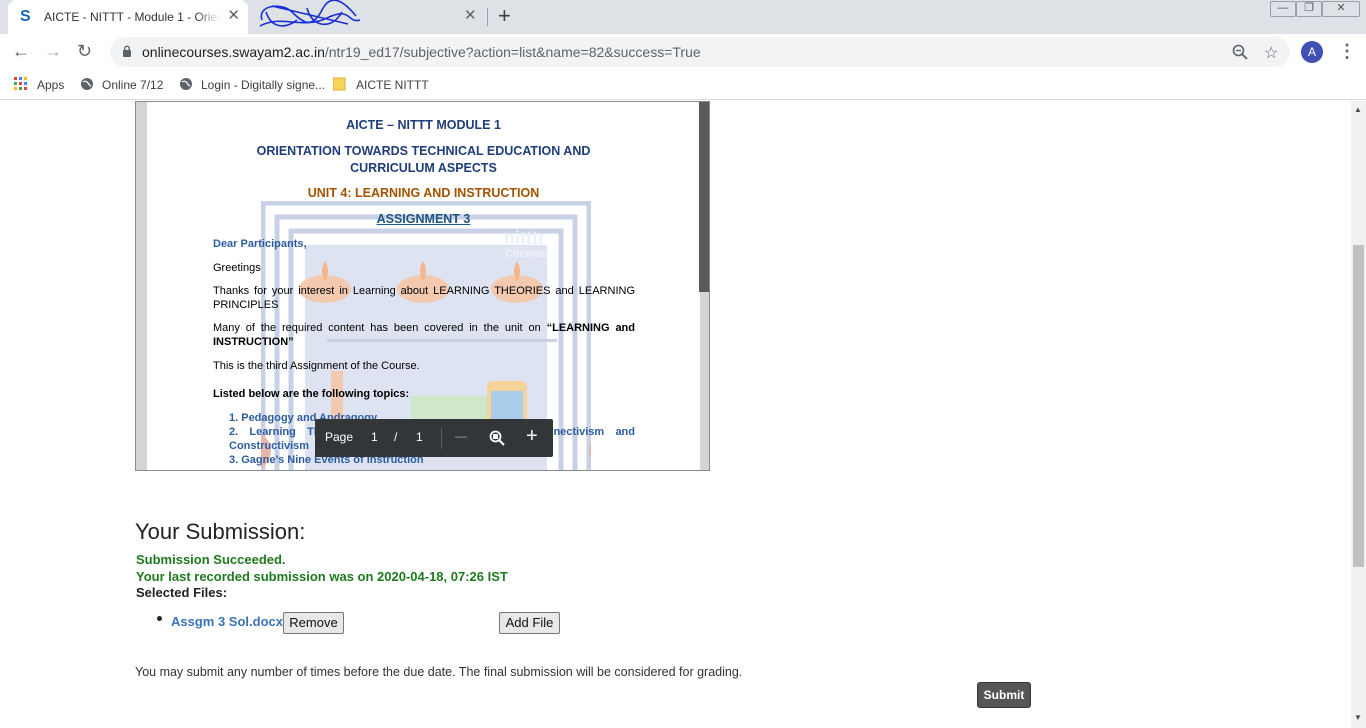 The height and width of the screenshot is (728, 1366). Describe the element at coordinates (368, 17) in the screenshot. I see `tab-inactive: ✕` at that location.